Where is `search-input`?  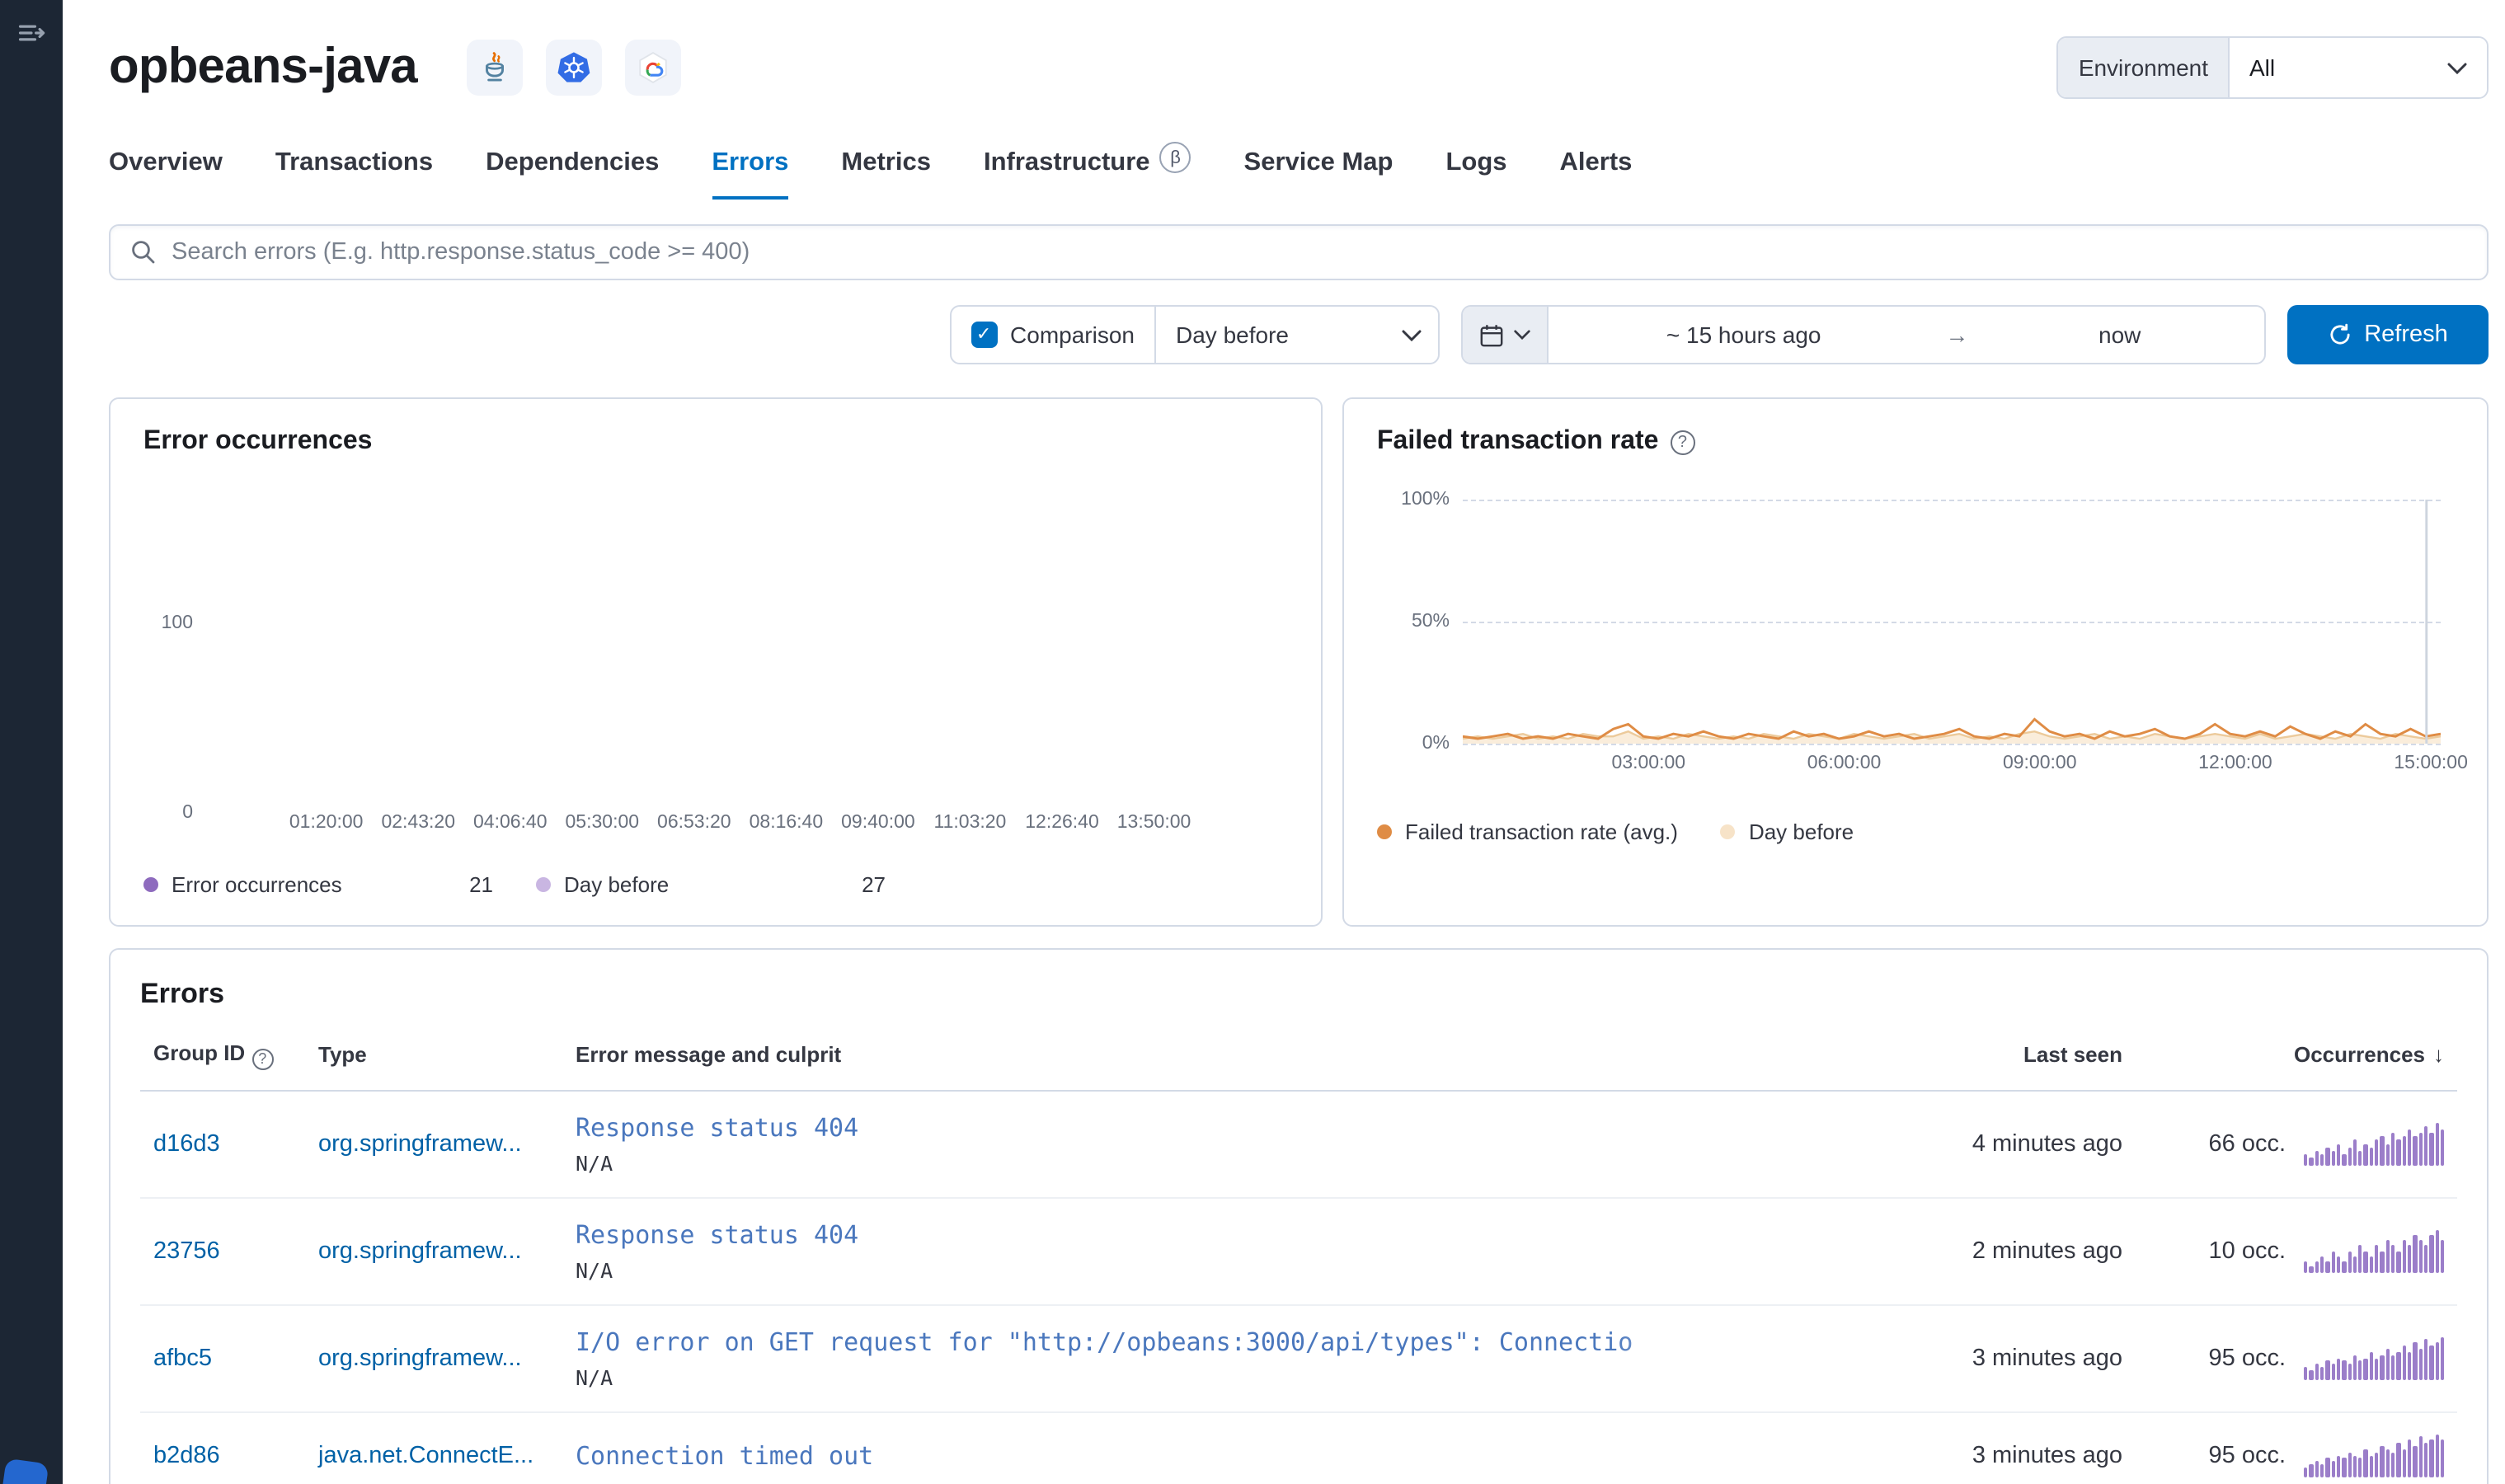
search-input is located at coordinates (1320, 252).